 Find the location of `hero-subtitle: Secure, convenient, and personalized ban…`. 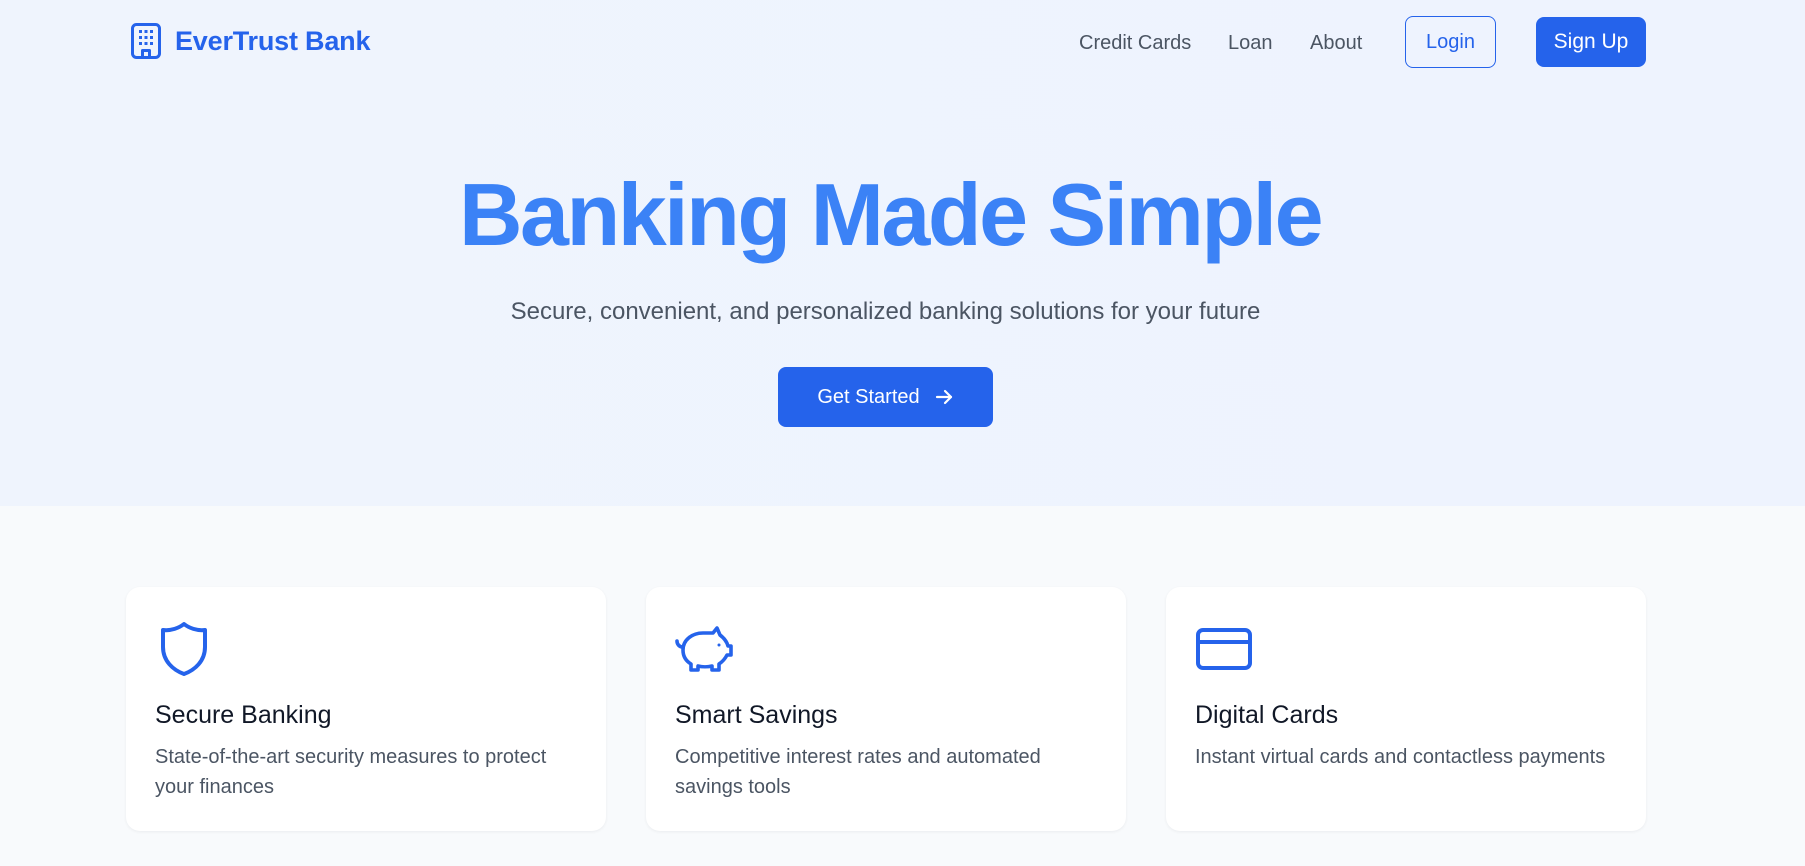

hero-subtitle: Secure, convenient, and personalized ban… is located at coordinates (885, 311).